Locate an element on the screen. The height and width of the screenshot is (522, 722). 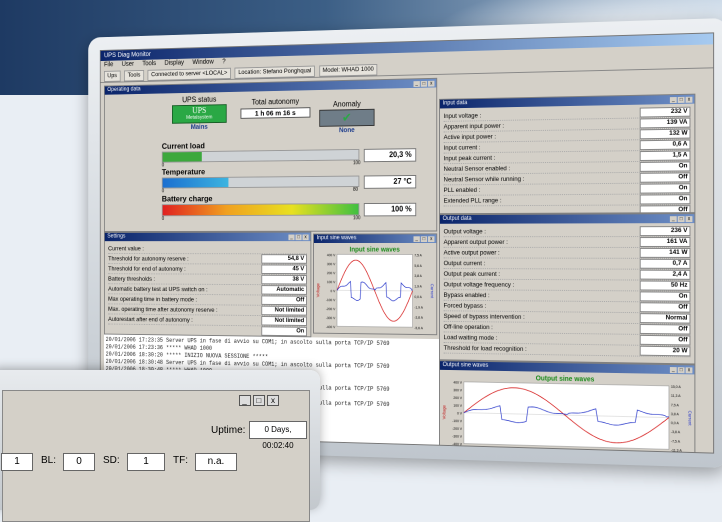
settings-row: Threshold for autonomy reserve : 54,8 V is located at coordinates (207, 259).